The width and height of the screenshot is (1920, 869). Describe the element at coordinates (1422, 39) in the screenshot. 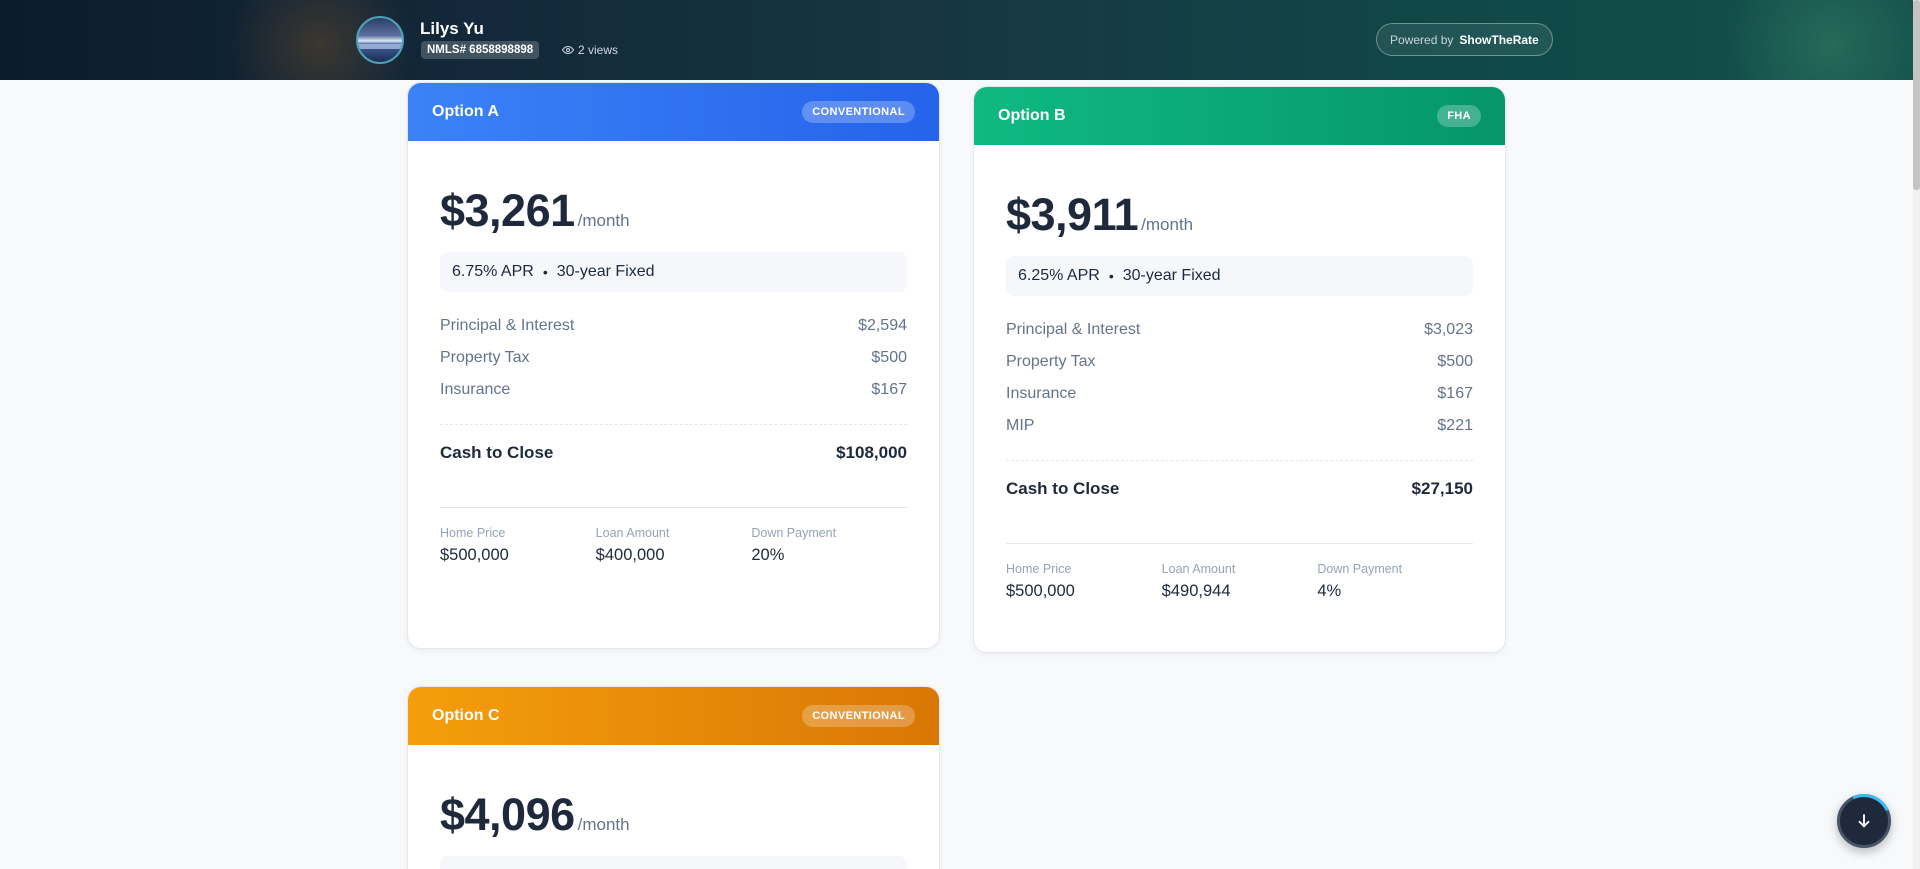

I see `powered-by-prefix: Powered by` at that location.